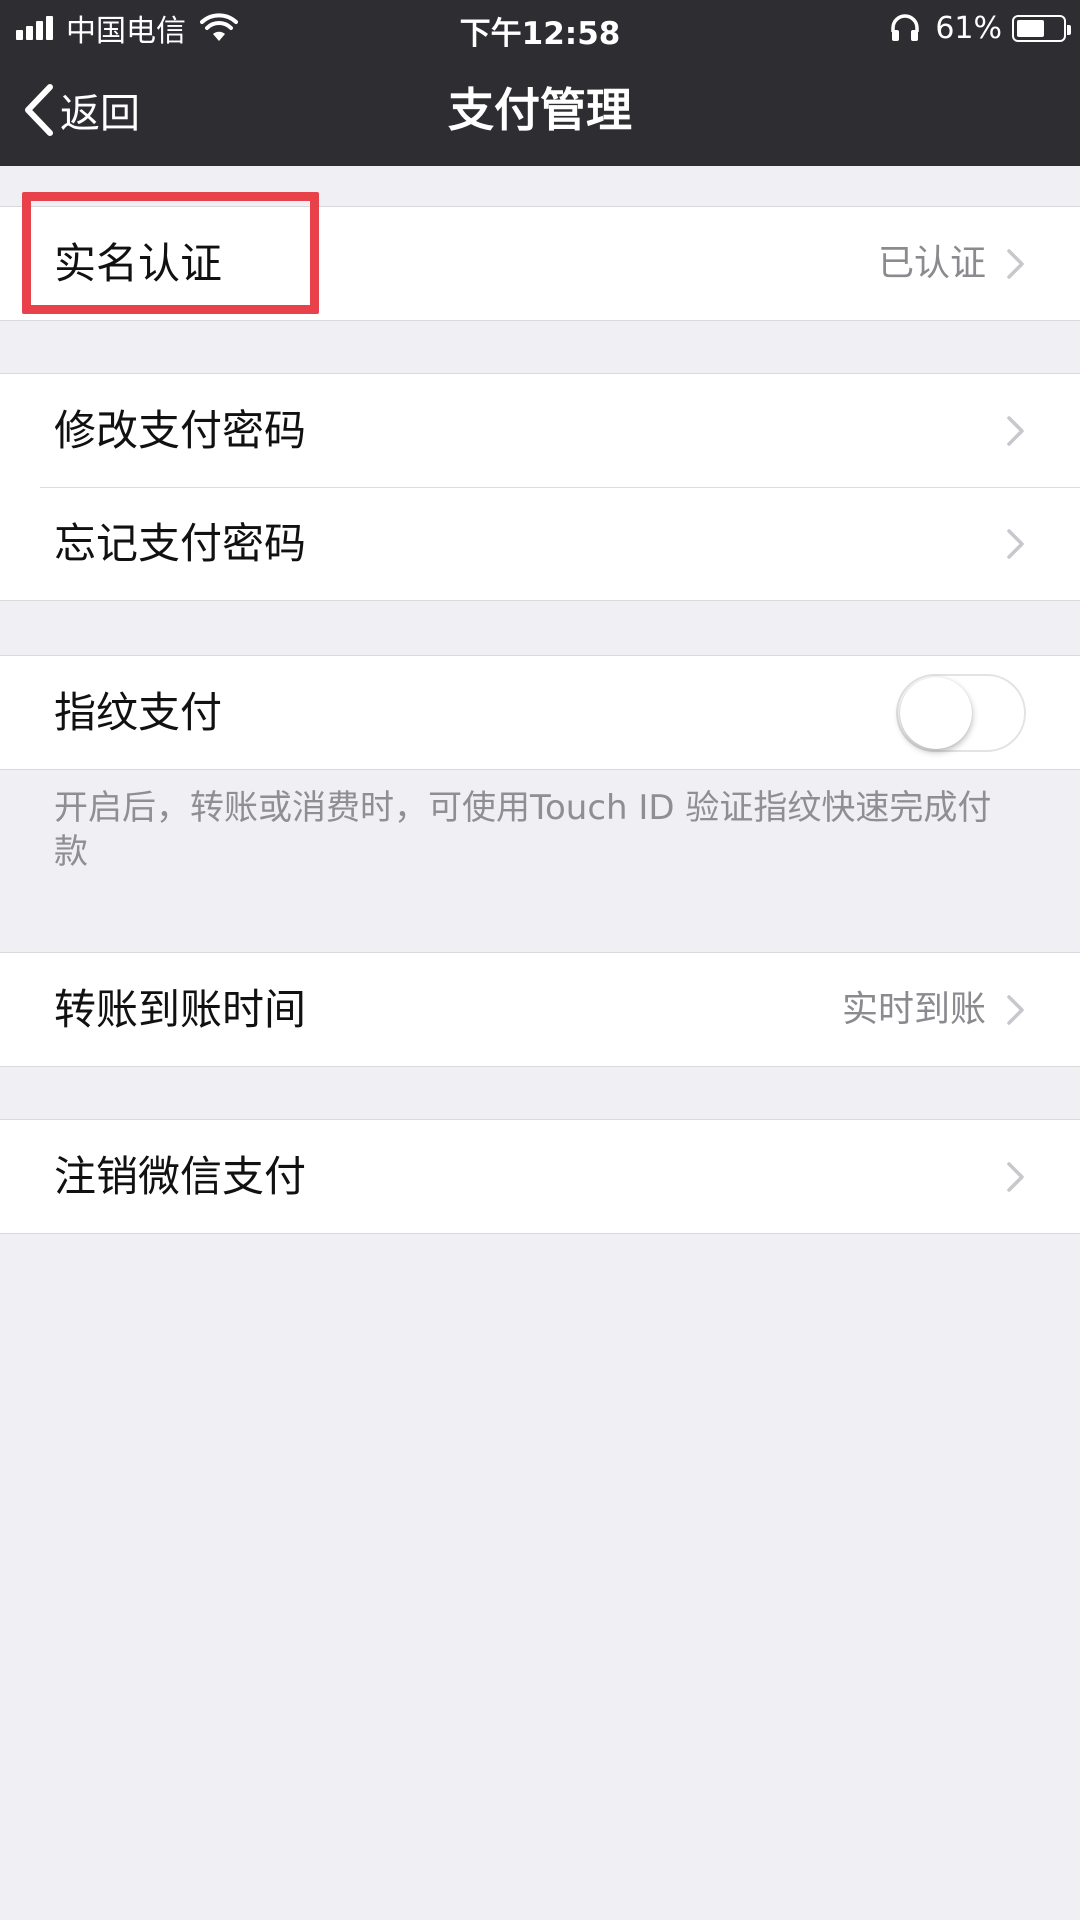 This screenshot has height=1920, width=1080. I want to click on status-bar: 中国电信 下午12:58 61%, so click(540, 28).